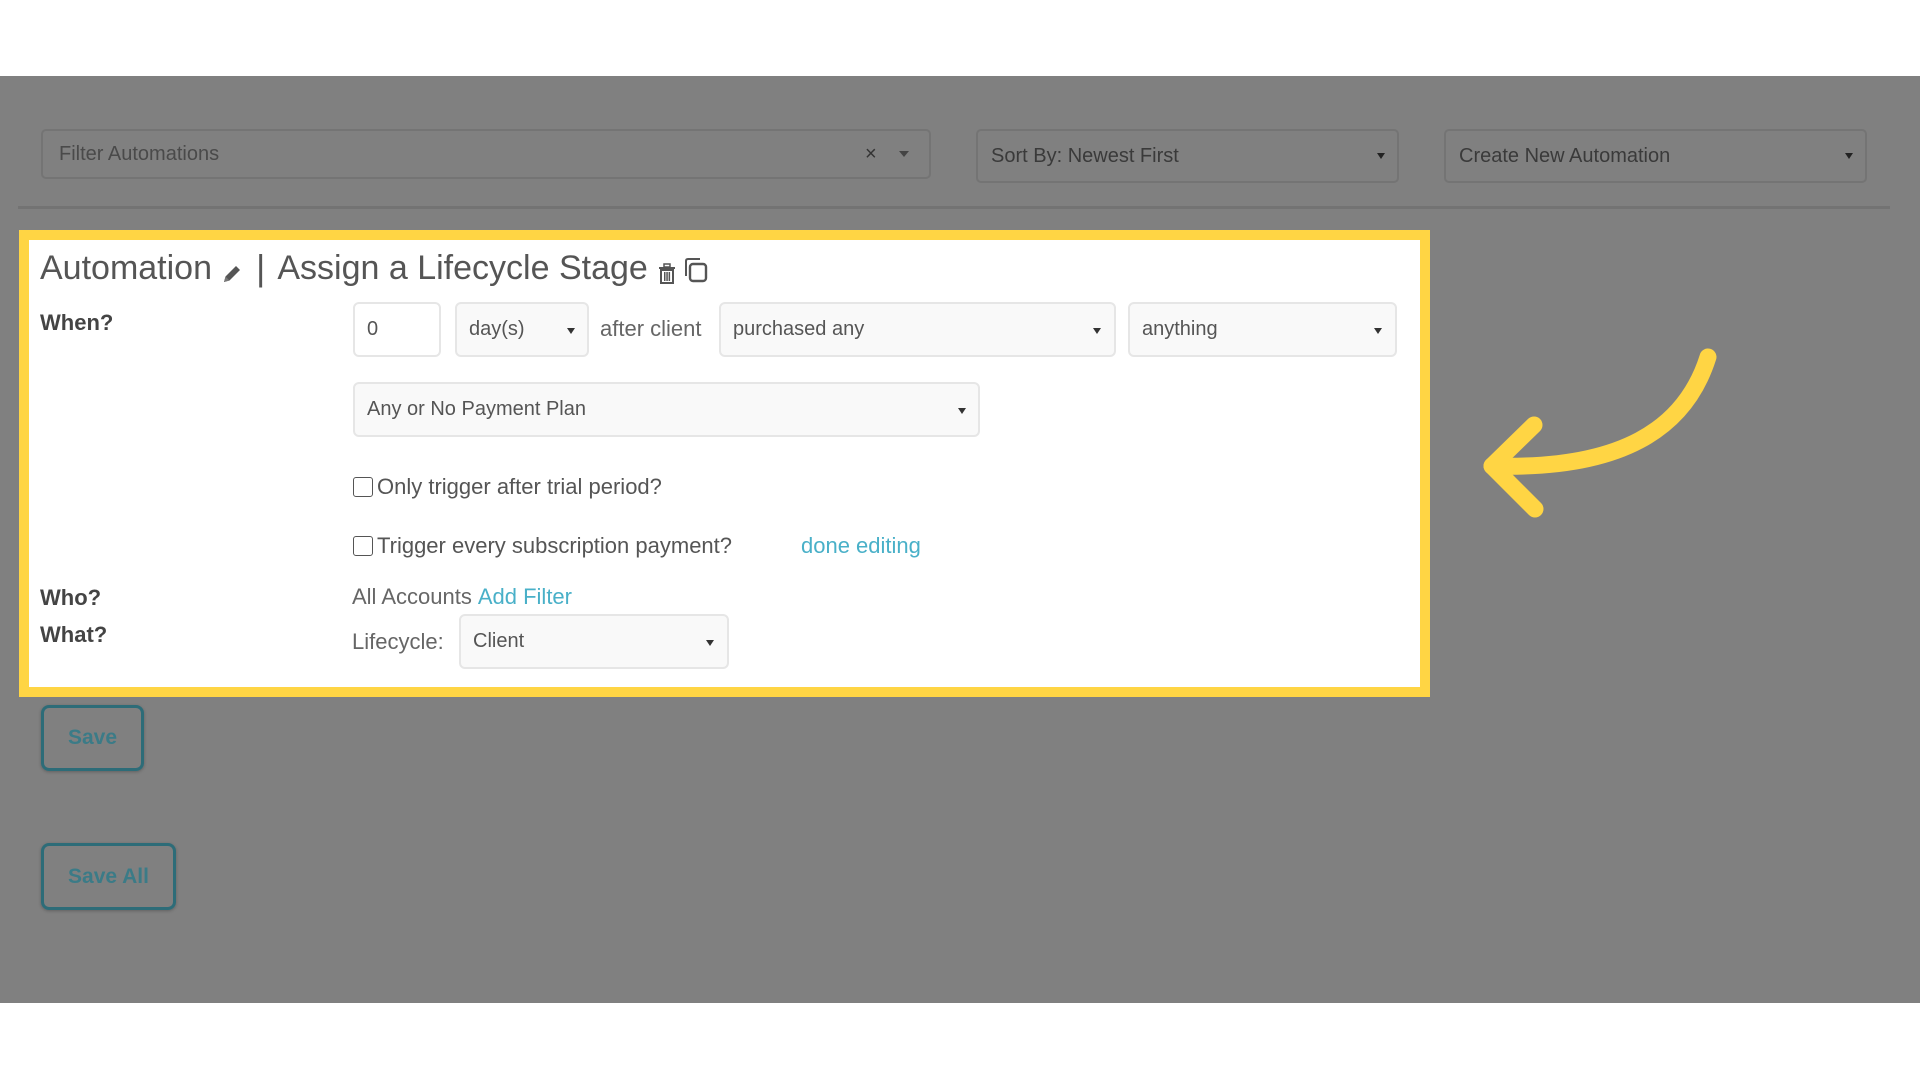  I want to click on trial-period-checkbox, so click(363, 487).